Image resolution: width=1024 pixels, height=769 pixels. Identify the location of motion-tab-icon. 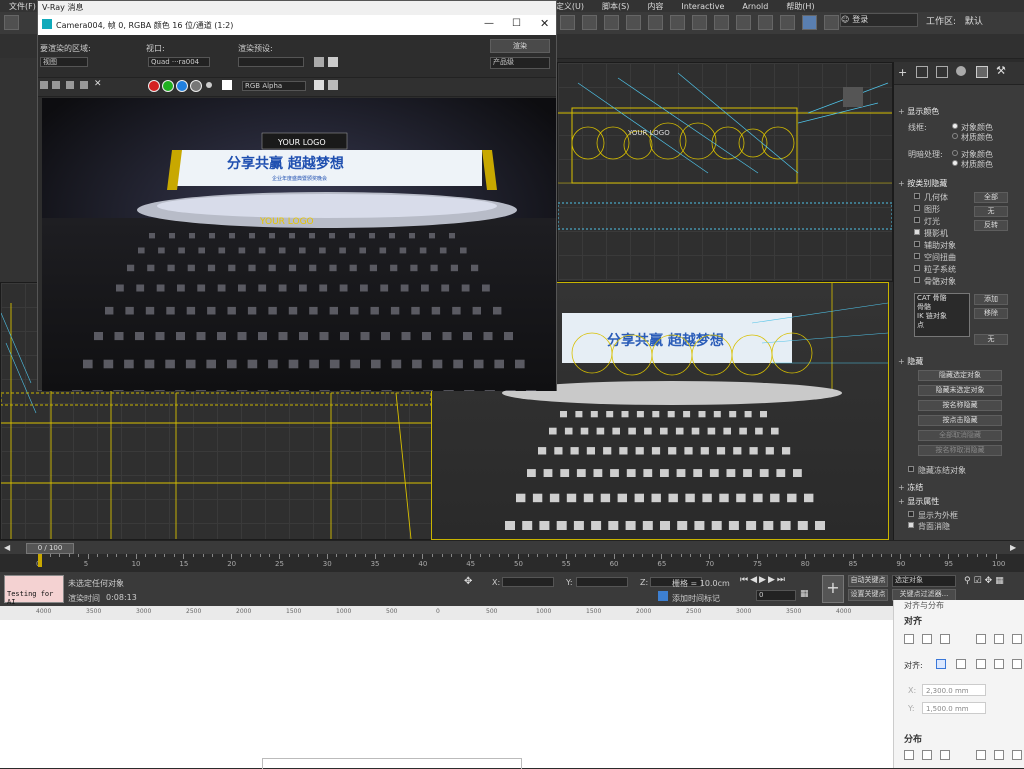
(961, 71).